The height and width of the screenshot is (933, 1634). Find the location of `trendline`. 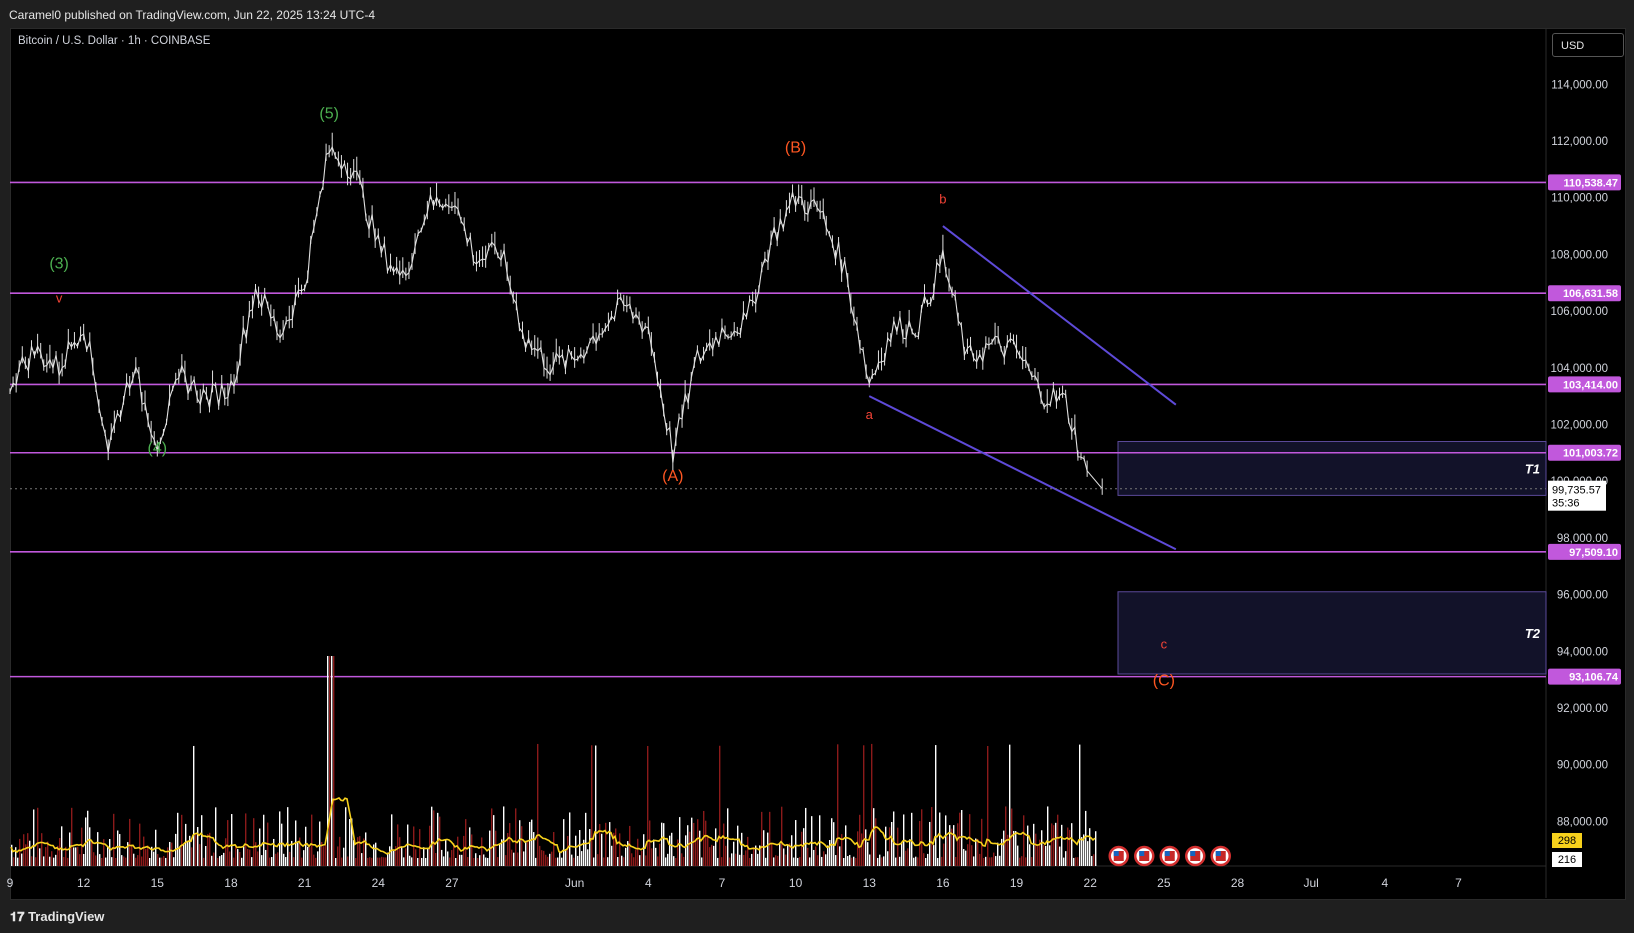

trendline is located at coordinates (1059, 315).